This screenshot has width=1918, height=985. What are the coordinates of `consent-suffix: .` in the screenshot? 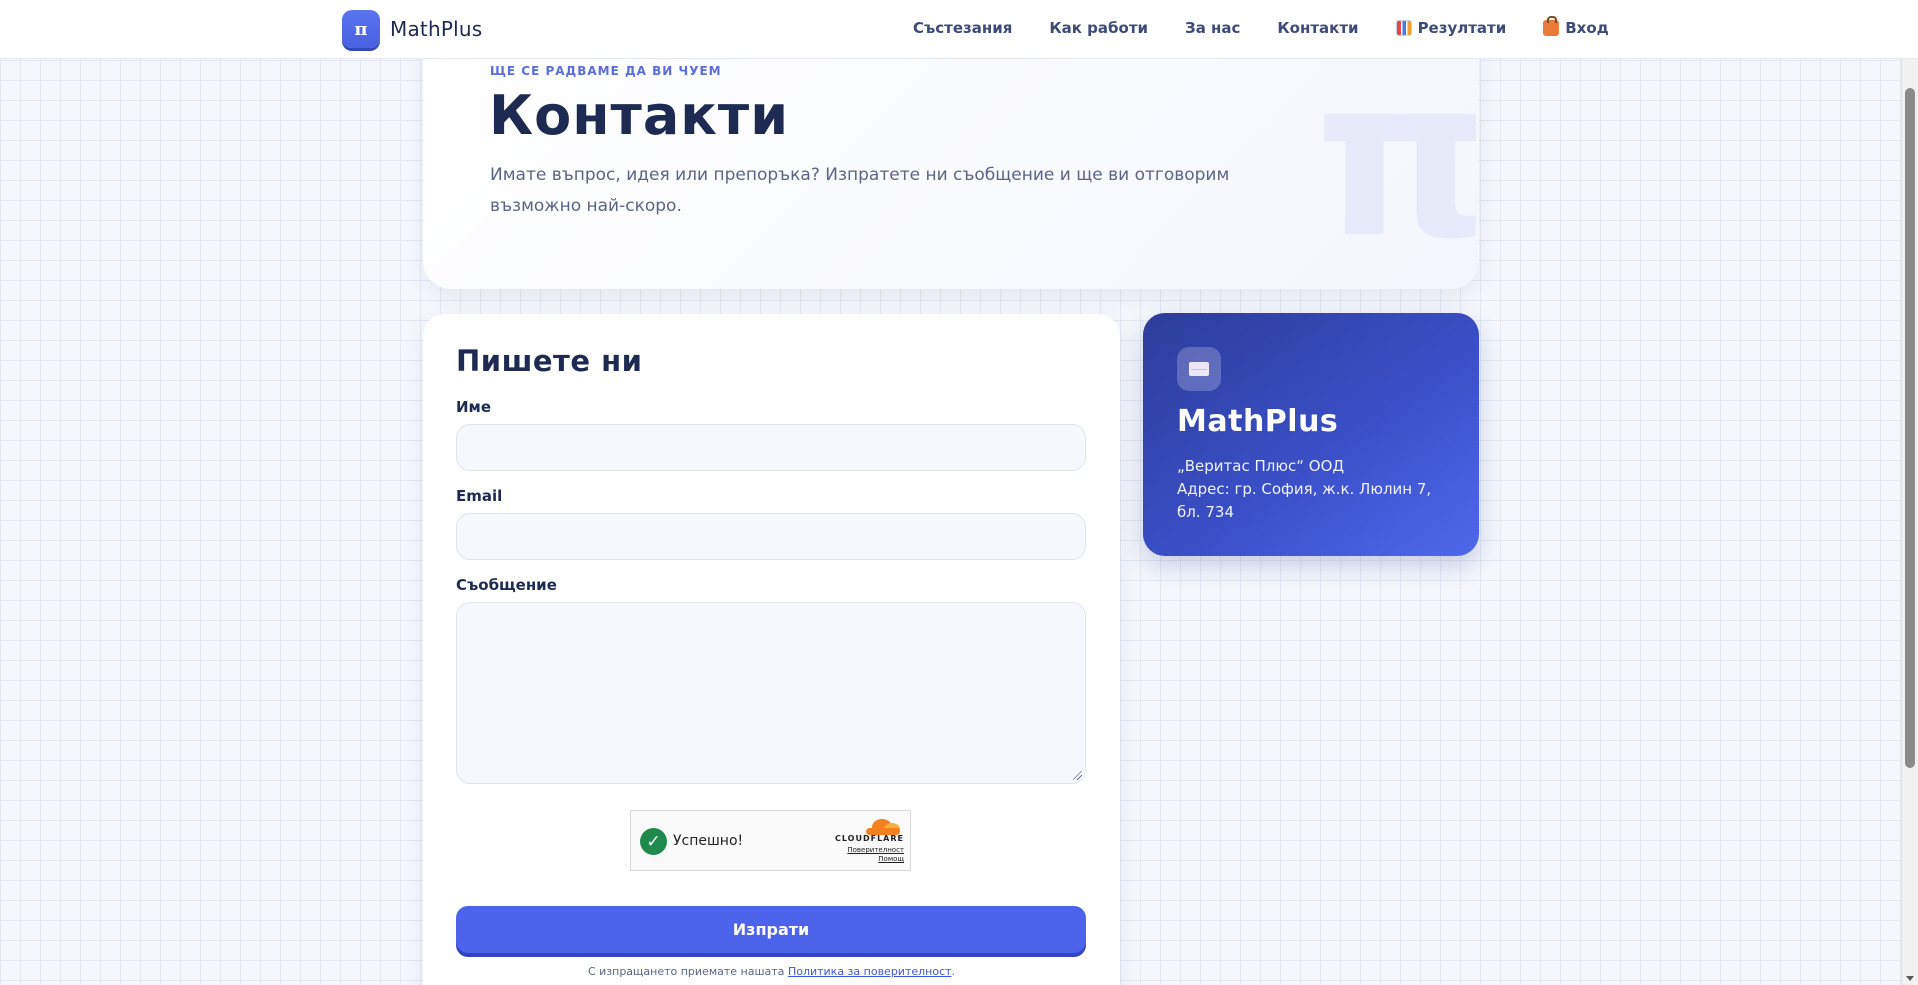 It's located at (953, 971).